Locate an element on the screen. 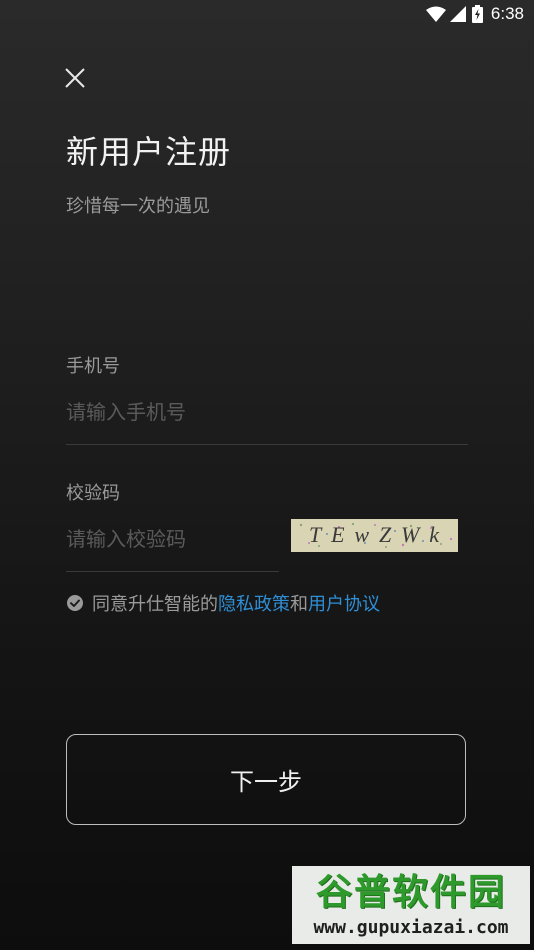 The width and height of the screenshot is (534, 950). page-subtitle: 珍惜每一次的遇见 is located at coordinates (138, 206).